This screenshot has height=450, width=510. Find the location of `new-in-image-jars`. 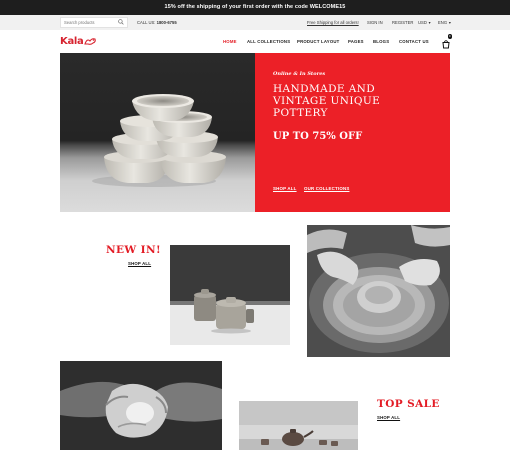

new-in-image-jars is located at coordinates (230, 295).